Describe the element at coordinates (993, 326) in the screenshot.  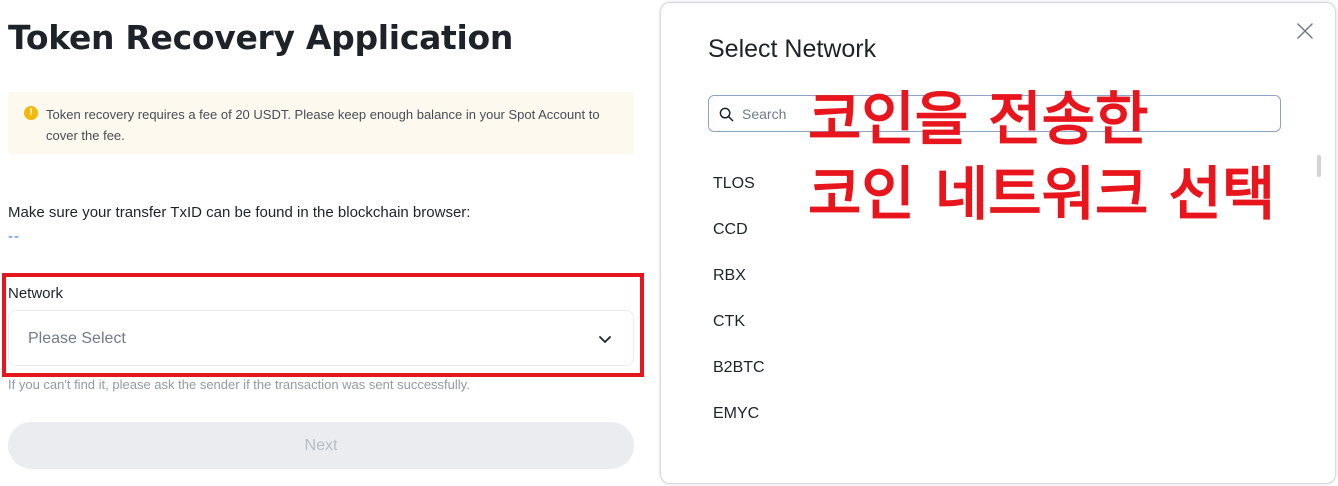
I see `network-option-ctk: CTK` at that location.